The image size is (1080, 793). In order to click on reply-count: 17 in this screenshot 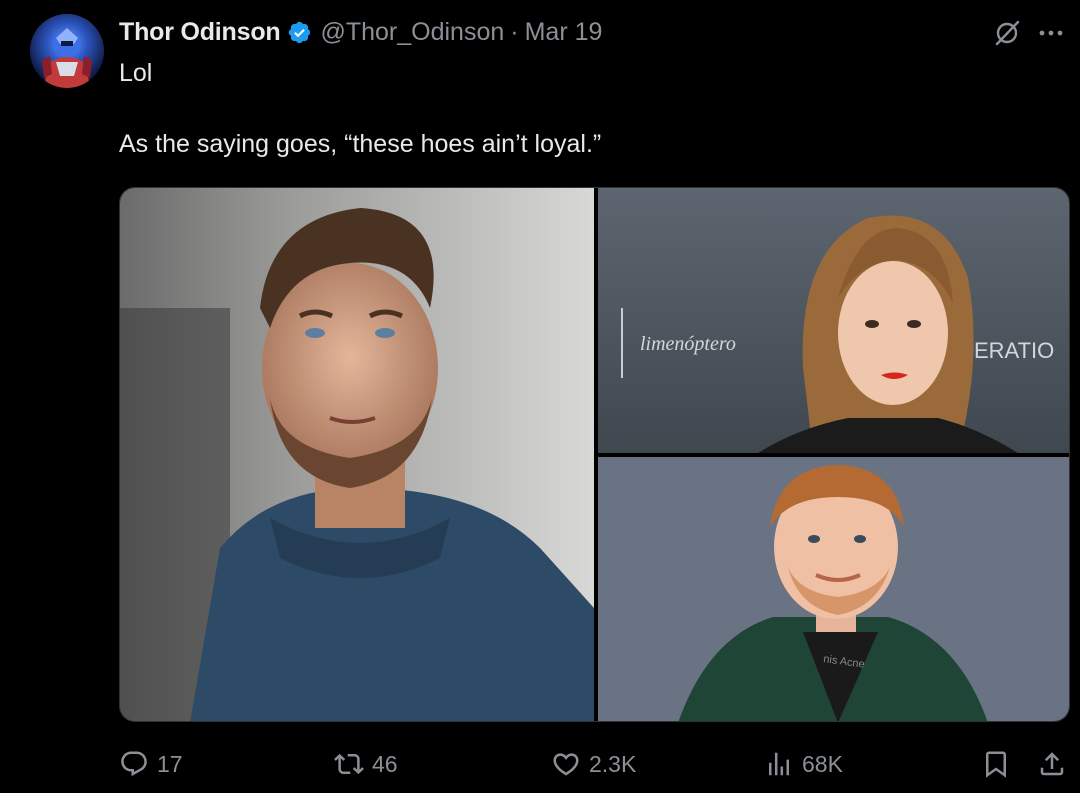, I will do `click(170, 763)`.